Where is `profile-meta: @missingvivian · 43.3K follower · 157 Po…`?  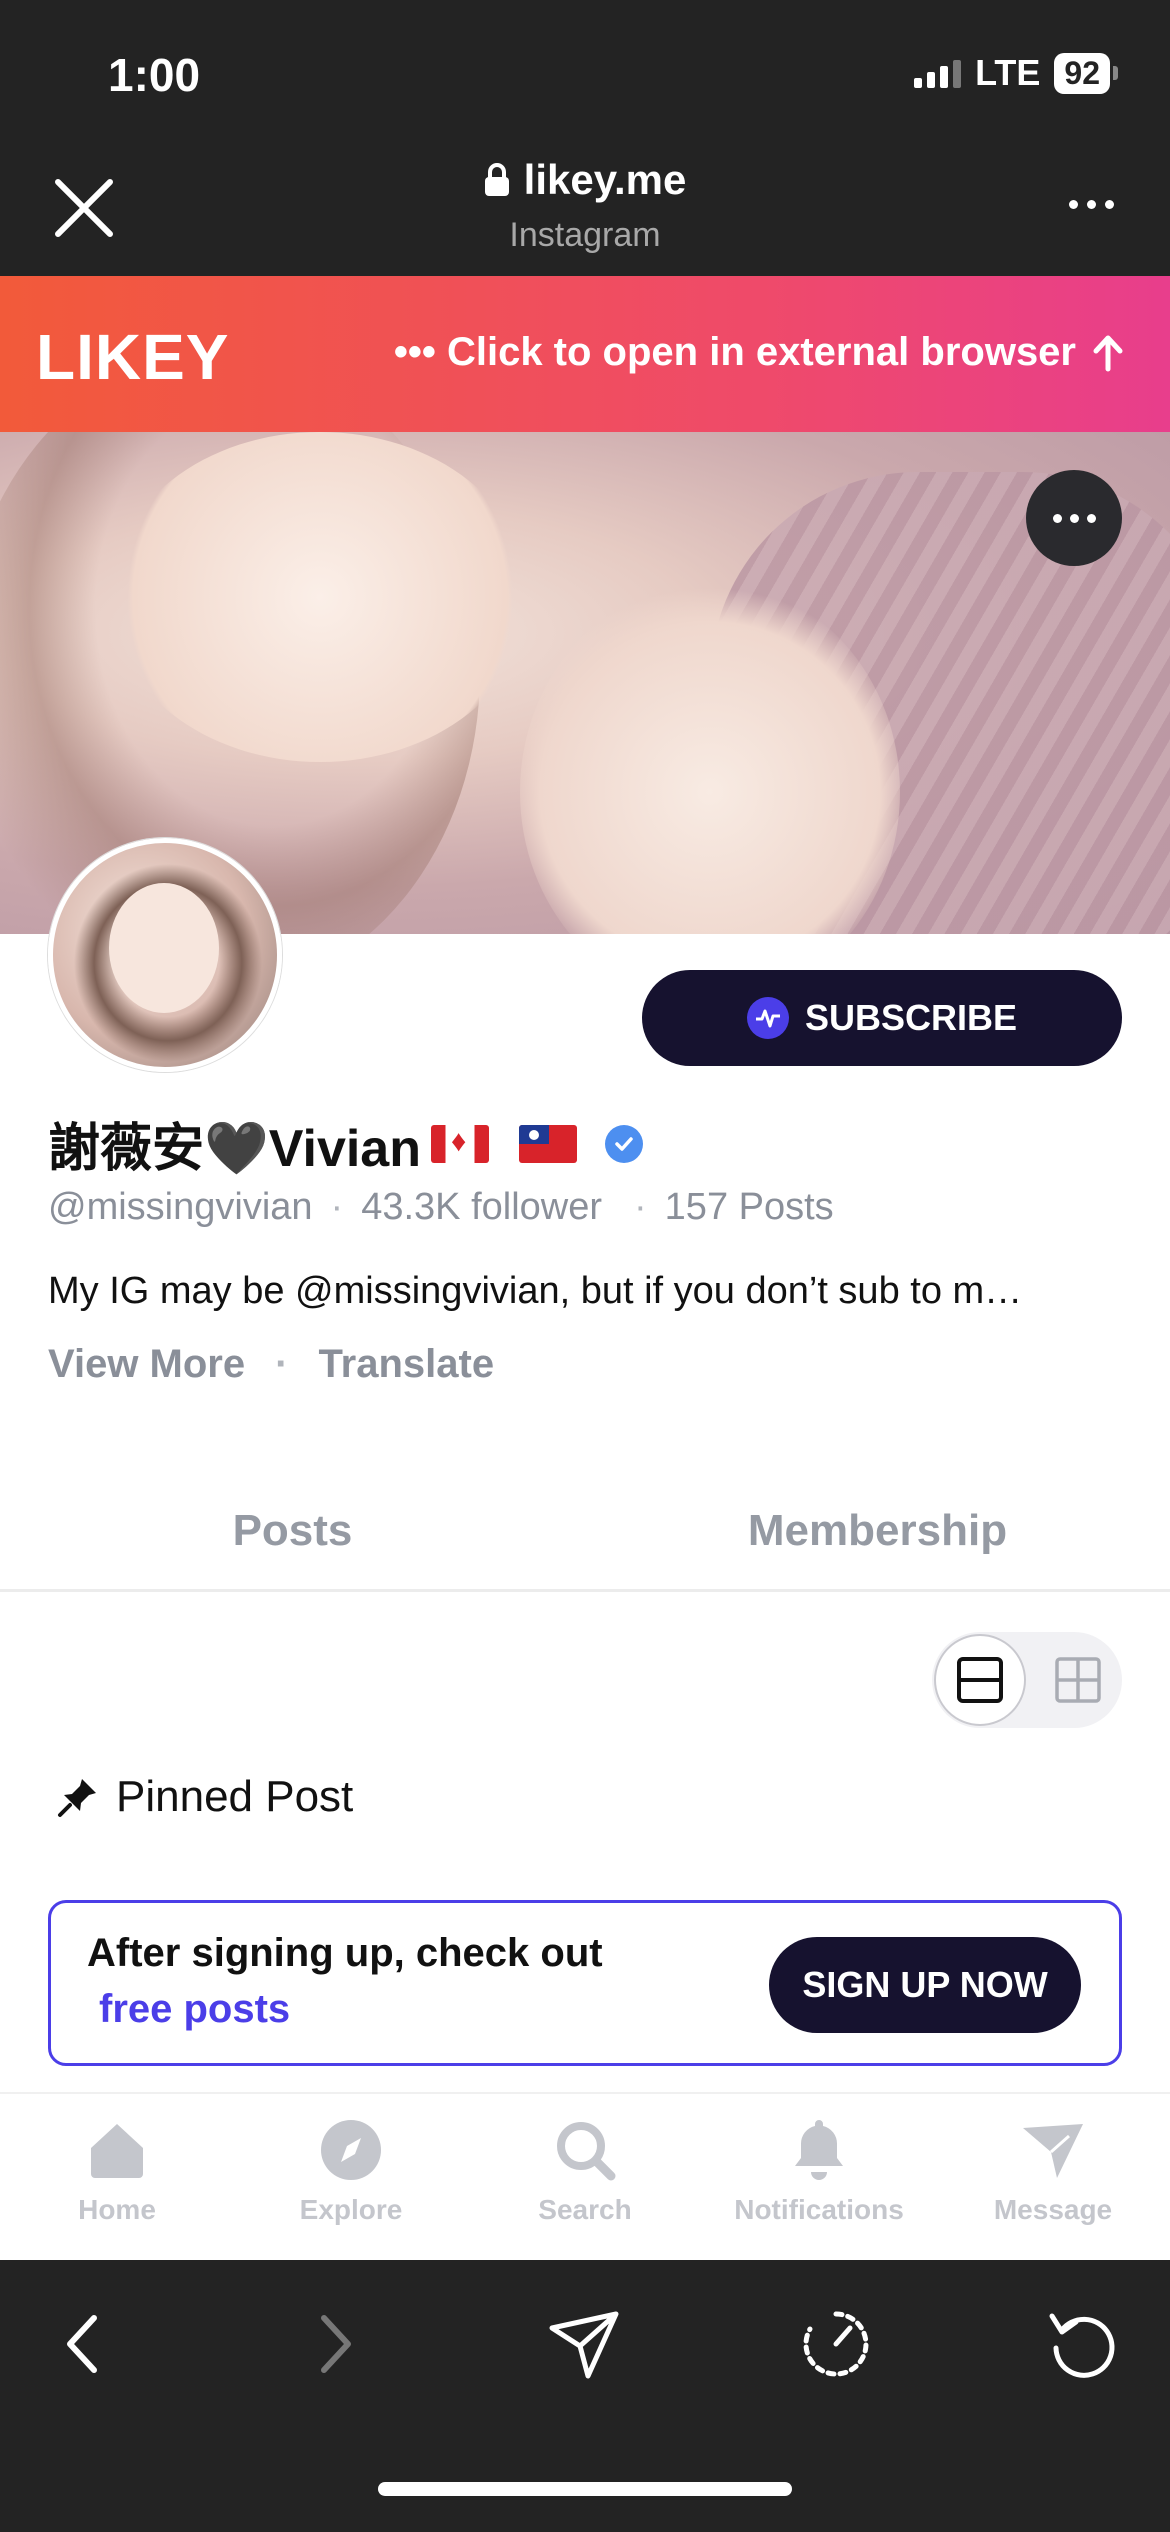
profile-meta: @missingvivian · 43.3K follower · 157 Po… is located at coordinates (441, 1207).